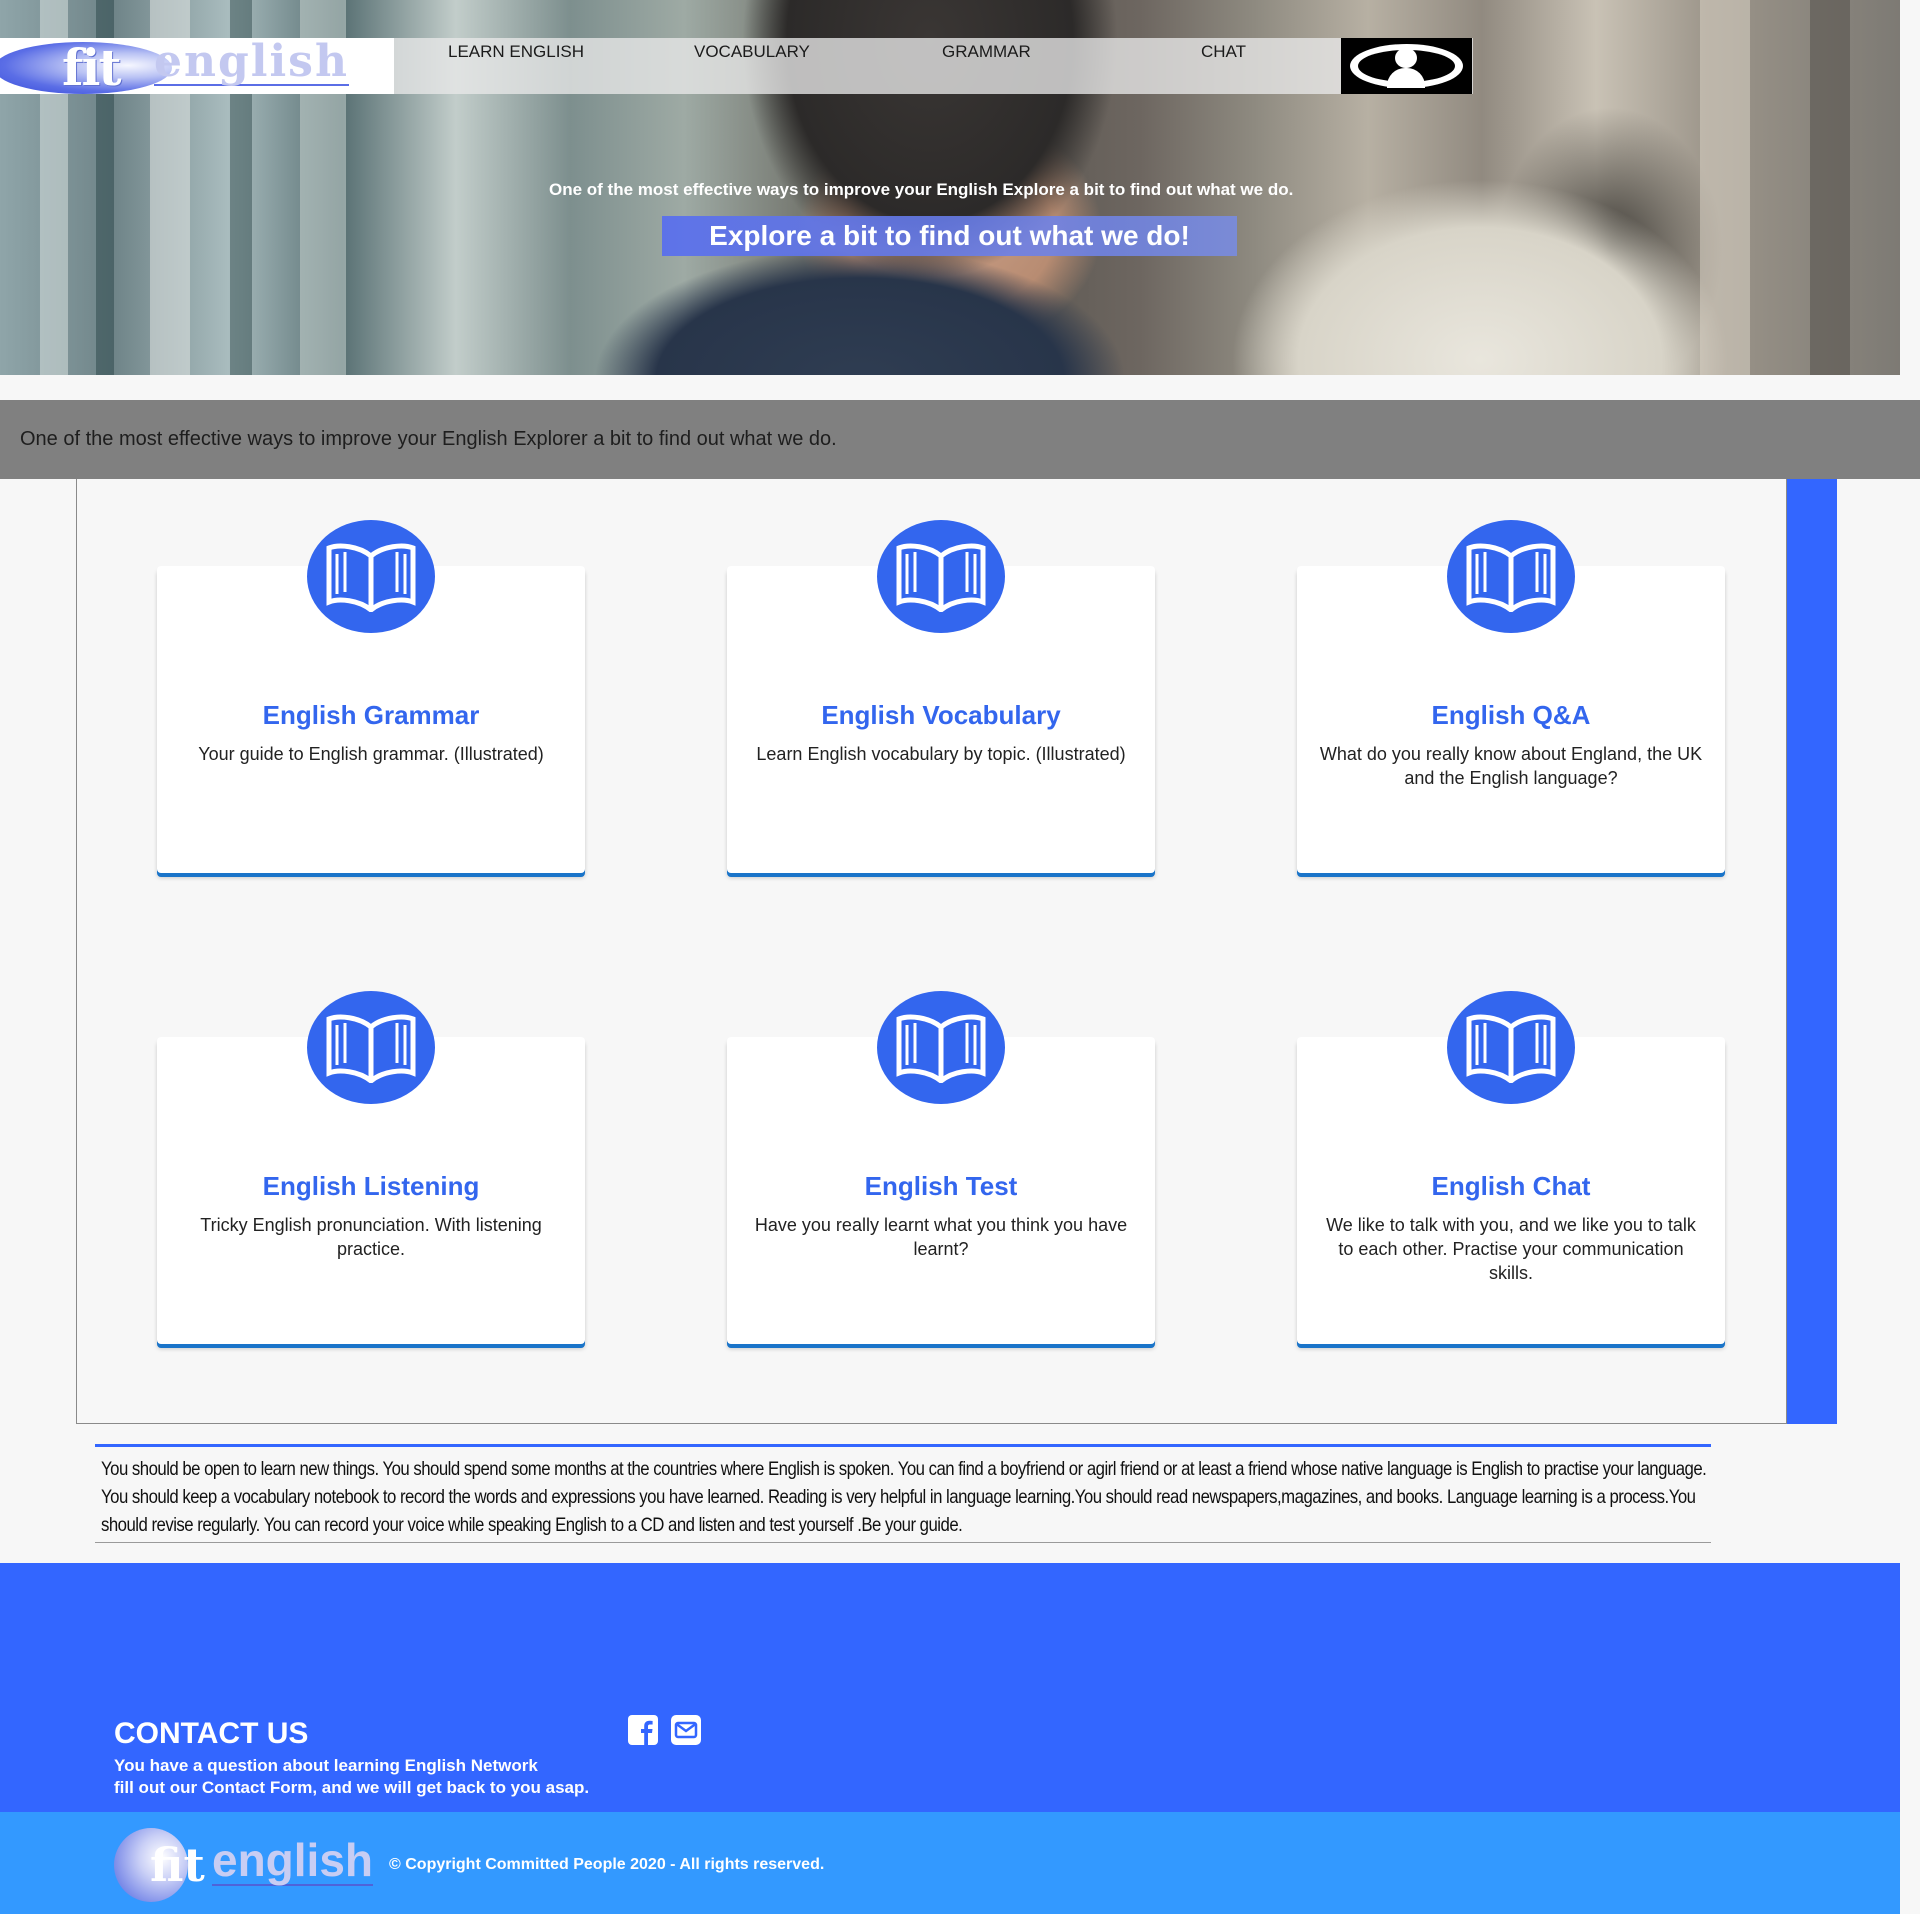  Describe the element at coordinates (92, 66) in the screenshot. I see `logo-fit-text: fit` at that location.